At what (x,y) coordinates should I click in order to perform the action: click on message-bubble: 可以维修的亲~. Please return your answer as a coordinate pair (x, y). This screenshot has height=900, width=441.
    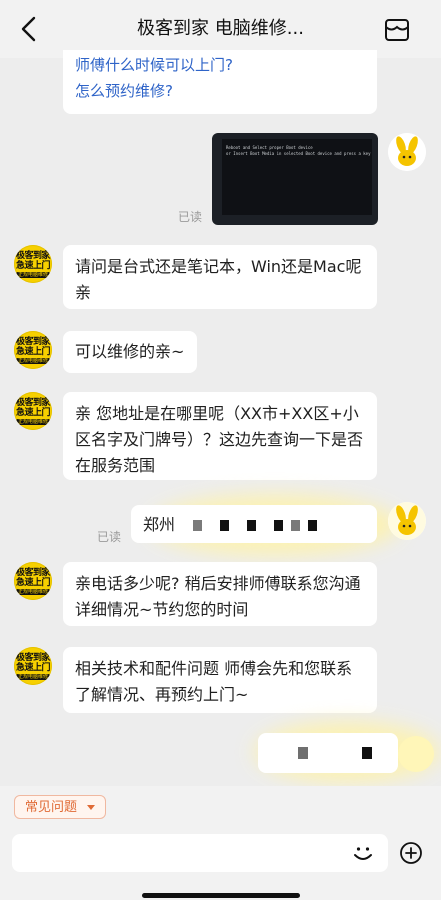
    Looking at the image, I should click on (130, 352).